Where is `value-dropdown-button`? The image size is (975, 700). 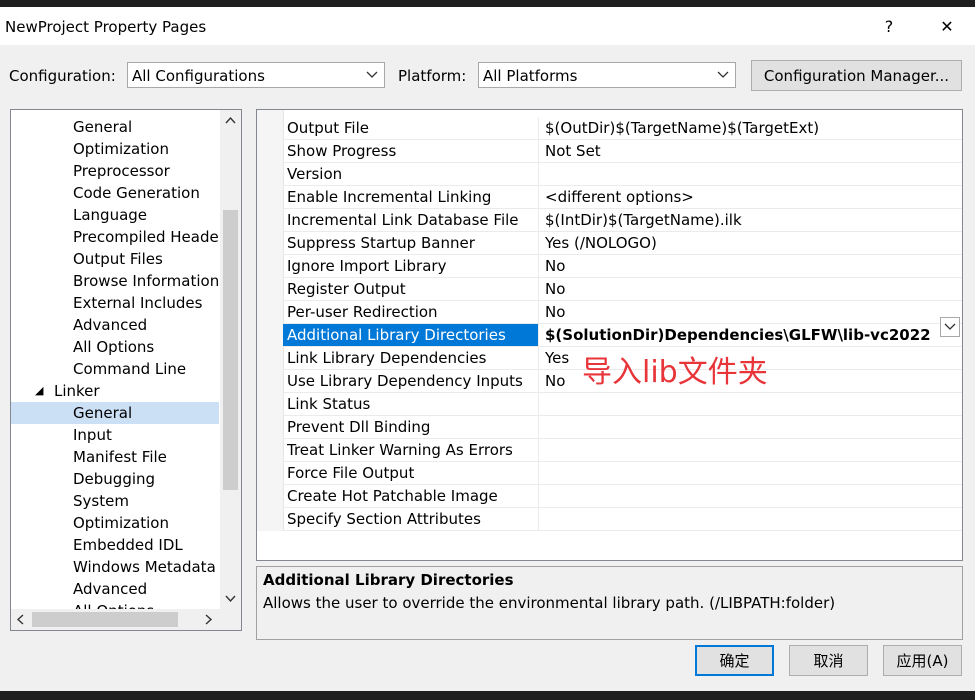 value-dropdown-button is located at coordinates (950, 327).